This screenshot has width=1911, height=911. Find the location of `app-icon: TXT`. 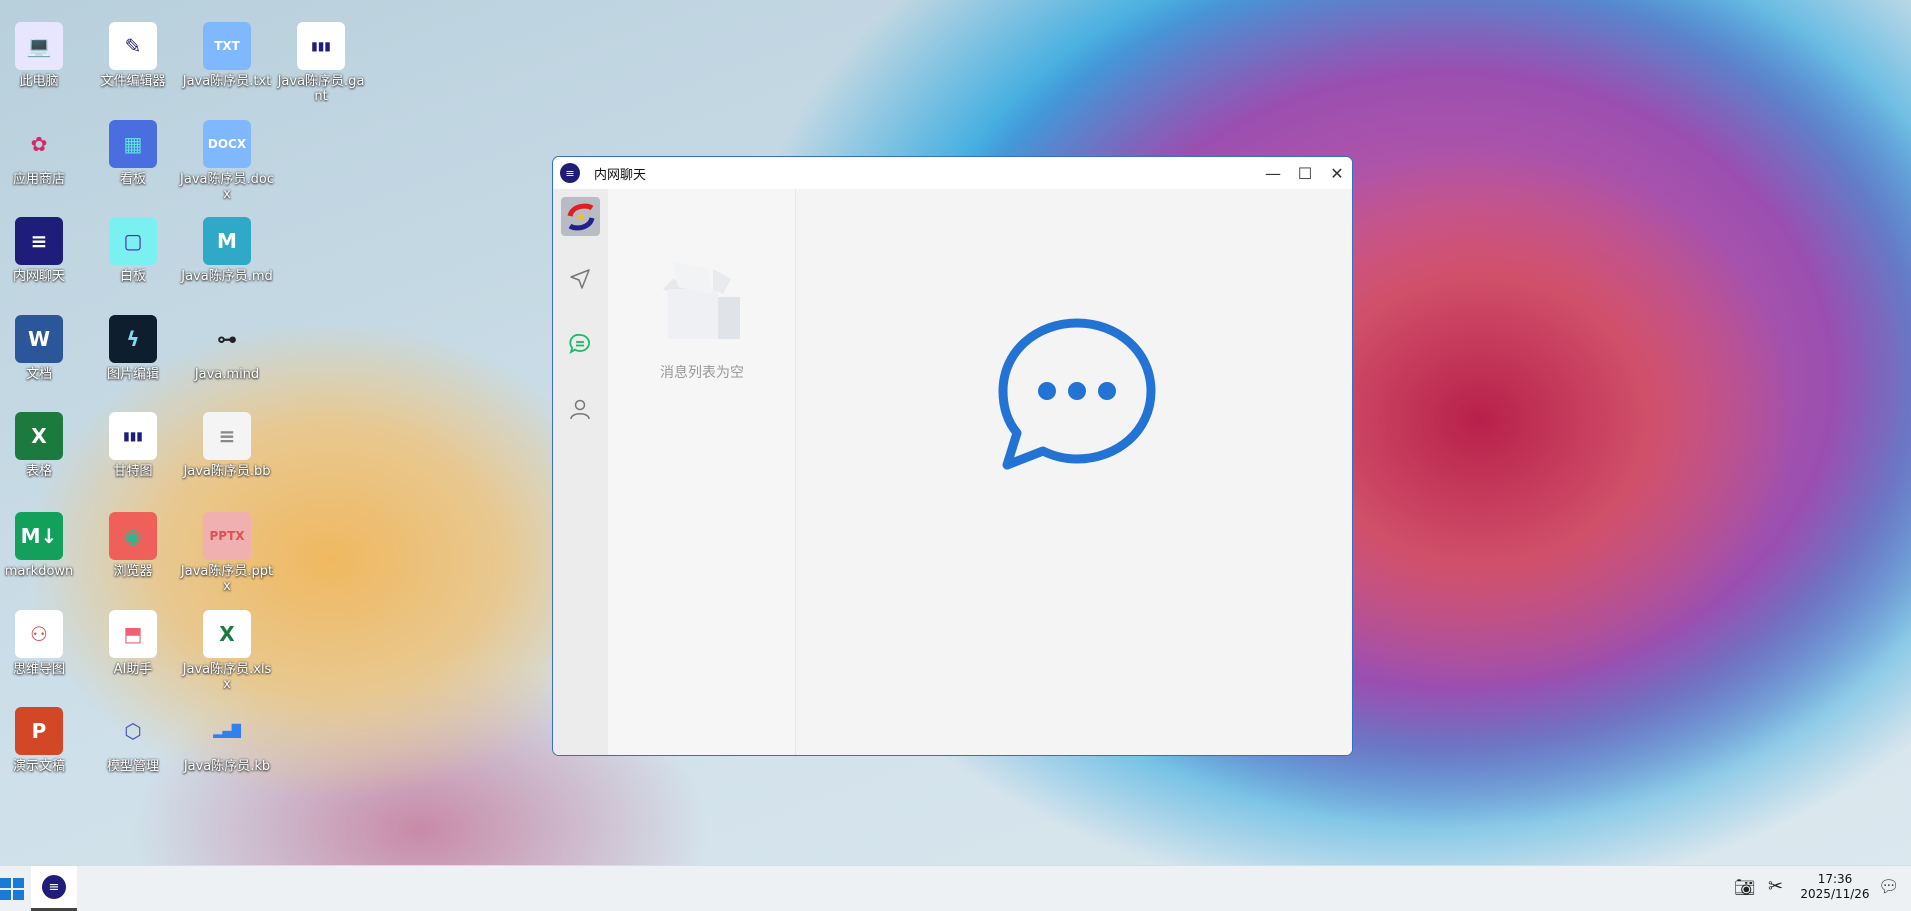

app-icon: TXT is located at coordinates (227, 46).